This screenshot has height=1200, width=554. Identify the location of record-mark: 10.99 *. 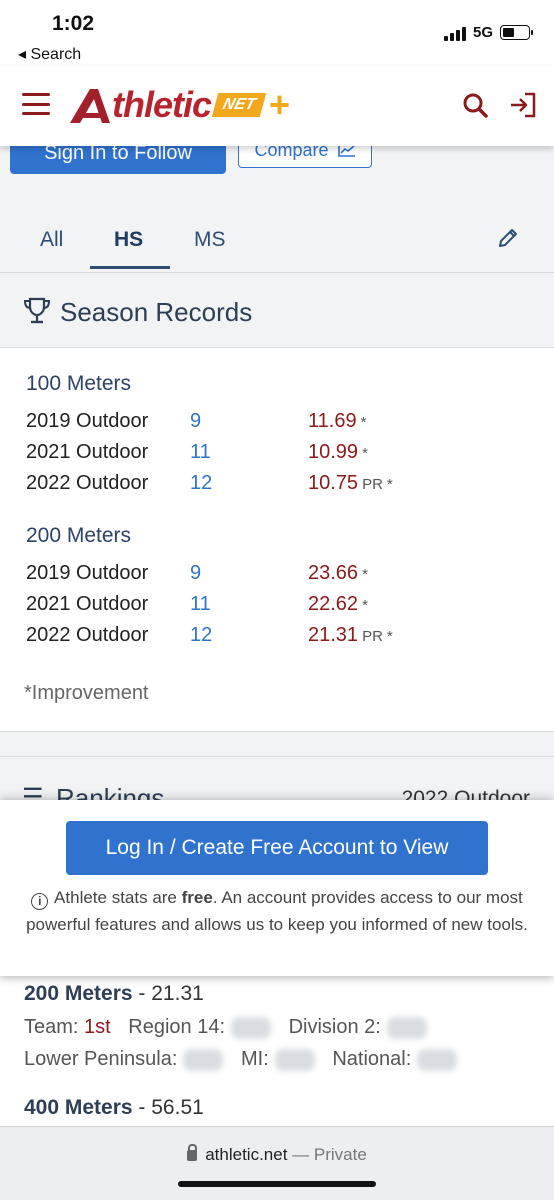
(338, 452).